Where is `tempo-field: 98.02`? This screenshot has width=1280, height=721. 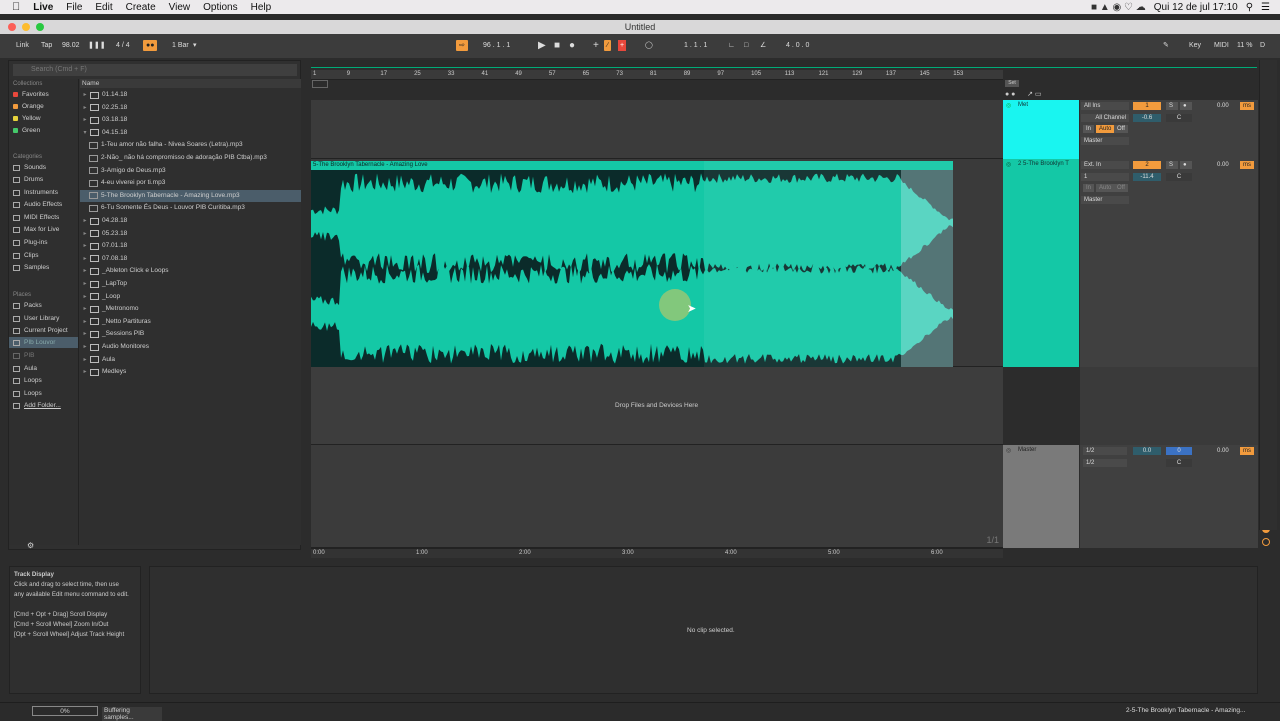
tempo-field: 98.02 is located at coordinates (71, 45).